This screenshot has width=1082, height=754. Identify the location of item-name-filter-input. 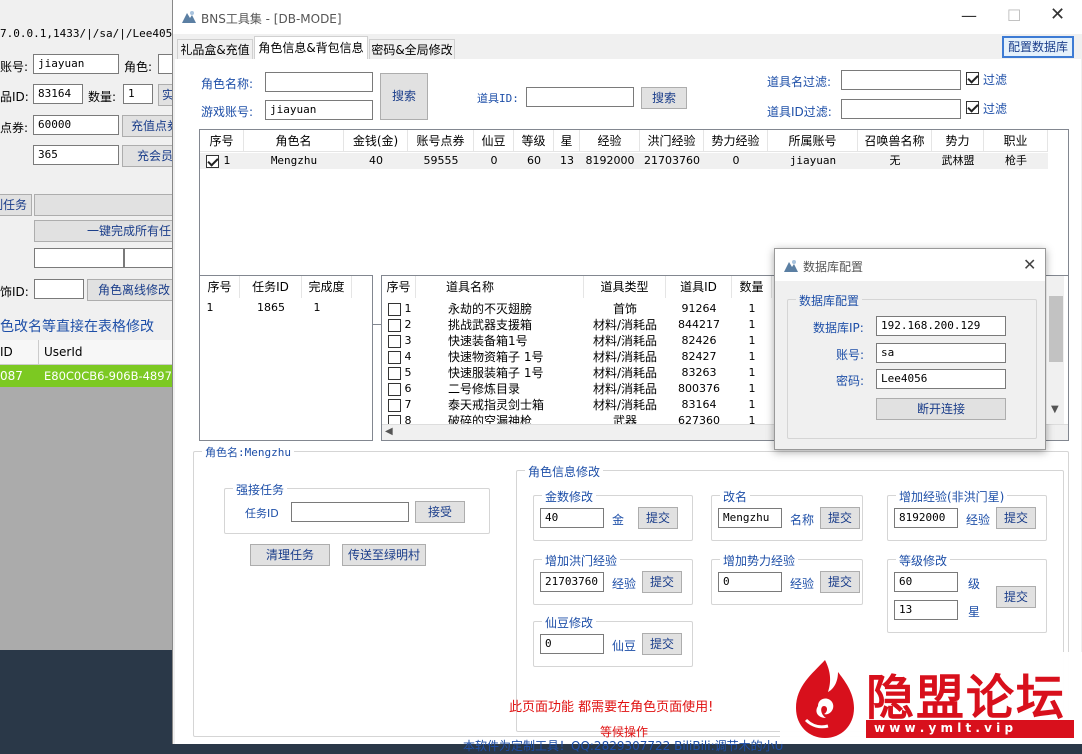
(901, 80).